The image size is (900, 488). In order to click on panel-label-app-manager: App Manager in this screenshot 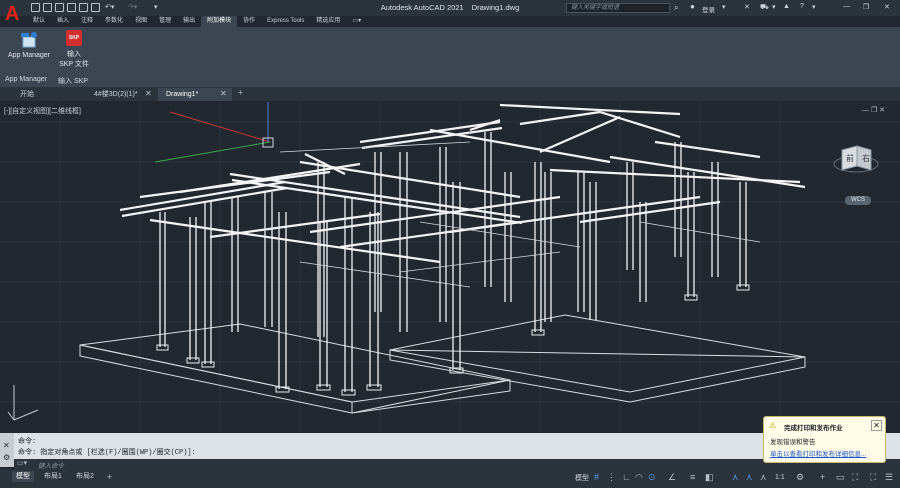, I will do `click(26, 79)`.